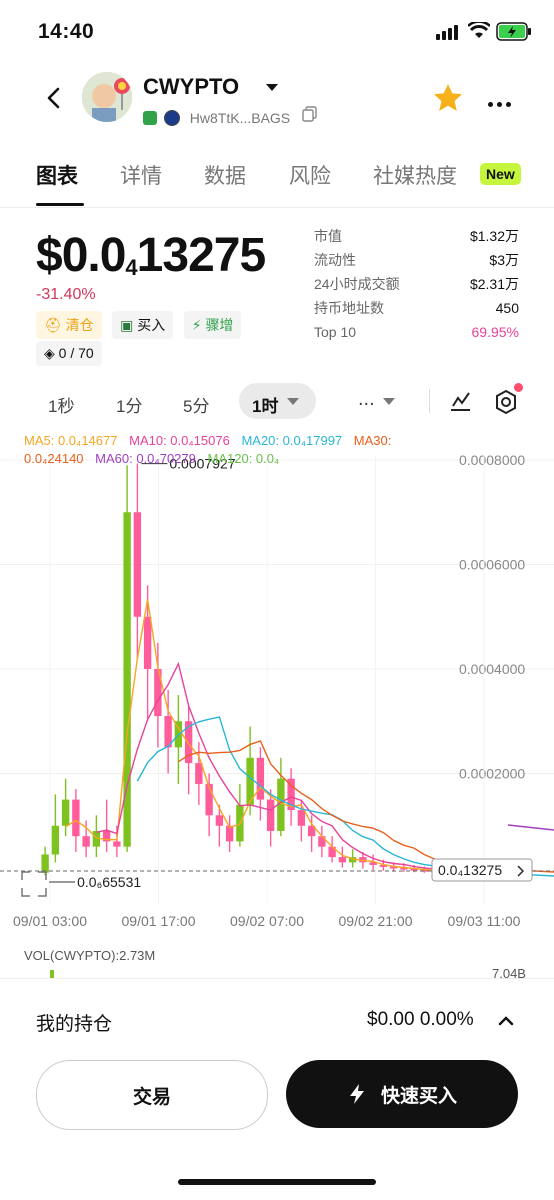  I want to click on back-icon, so click(54, 98).